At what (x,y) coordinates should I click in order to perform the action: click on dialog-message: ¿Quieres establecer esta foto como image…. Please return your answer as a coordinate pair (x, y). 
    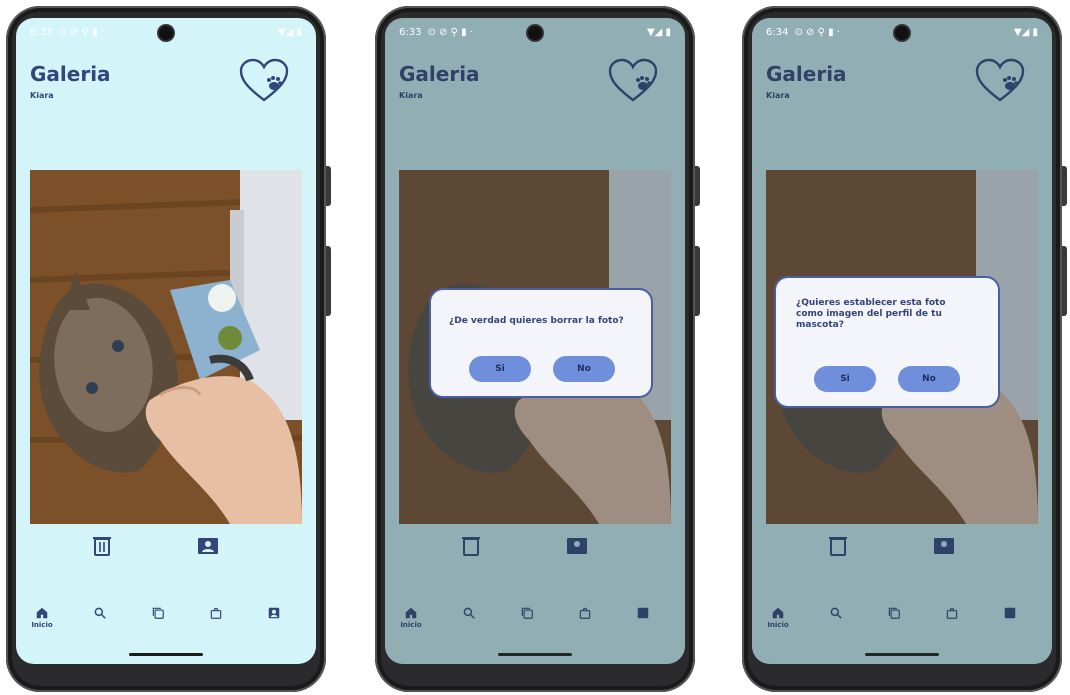
    Looking at the image, I should click on (871, 314).